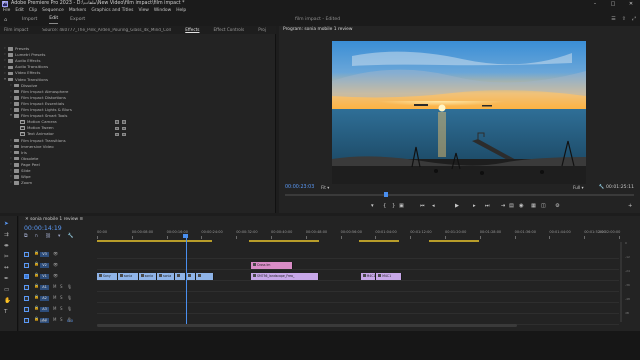 This screenshot has width=640, height=360. I want to click on add-button-icon: +, so click(630, 206).